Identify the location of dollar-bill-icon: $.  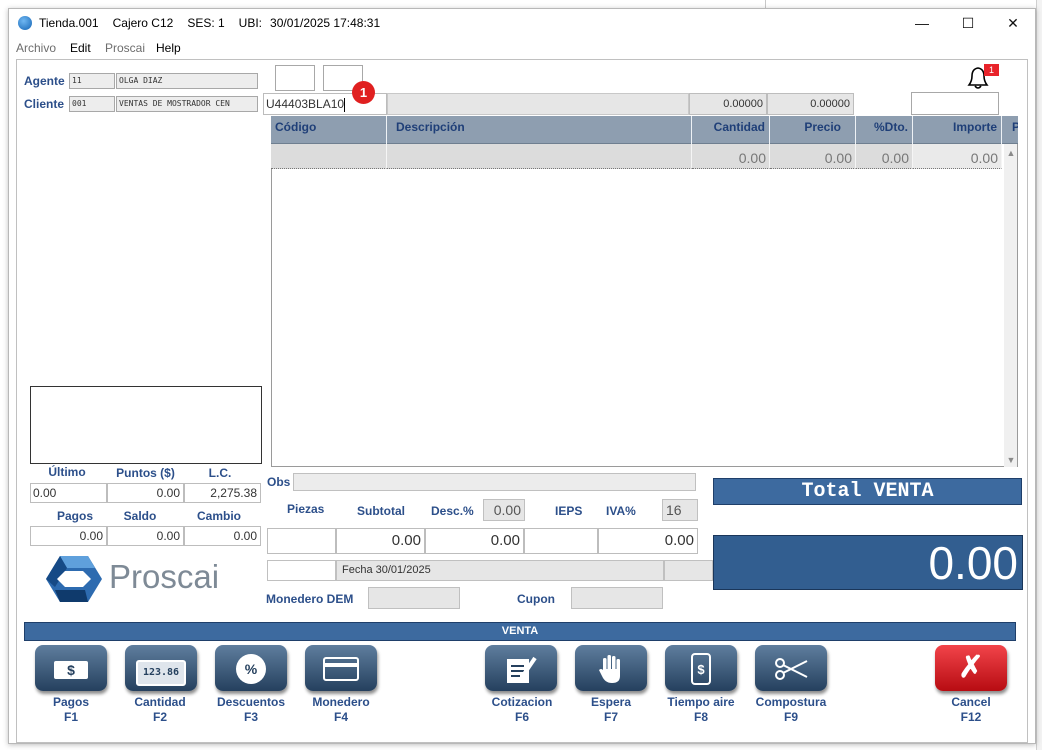
(71, 668).